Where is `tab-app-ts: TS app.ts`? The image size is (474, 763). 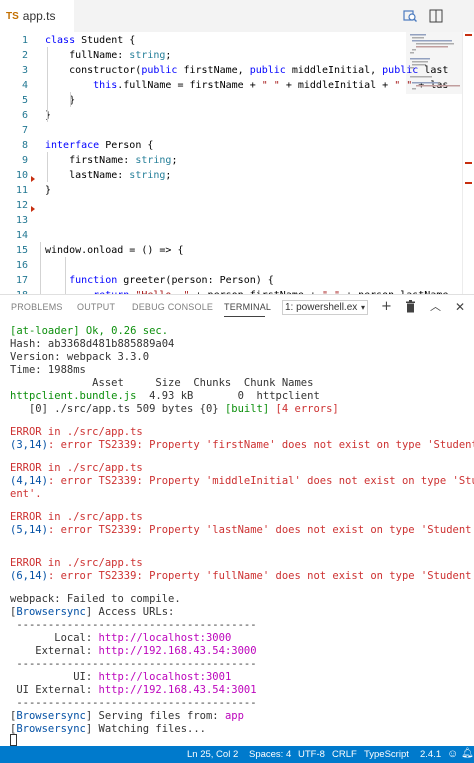
tab-app-ts: TS app.ts is located at coordinates (37, 16).